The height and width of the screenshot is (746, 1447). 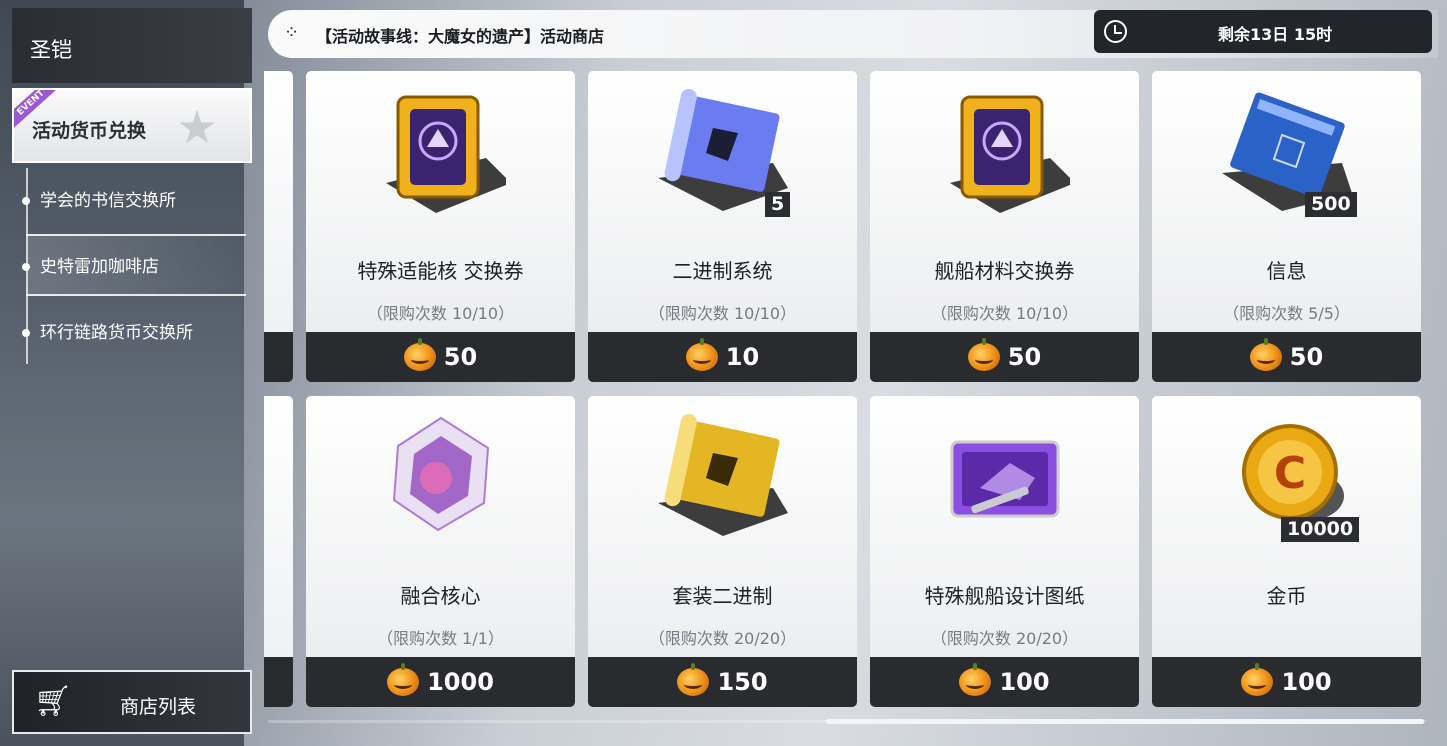 What do you see at coordinates (158, 707) in the screenshot?
I see `shop-list-label: 商店列表` at bounding box center [158, 707].